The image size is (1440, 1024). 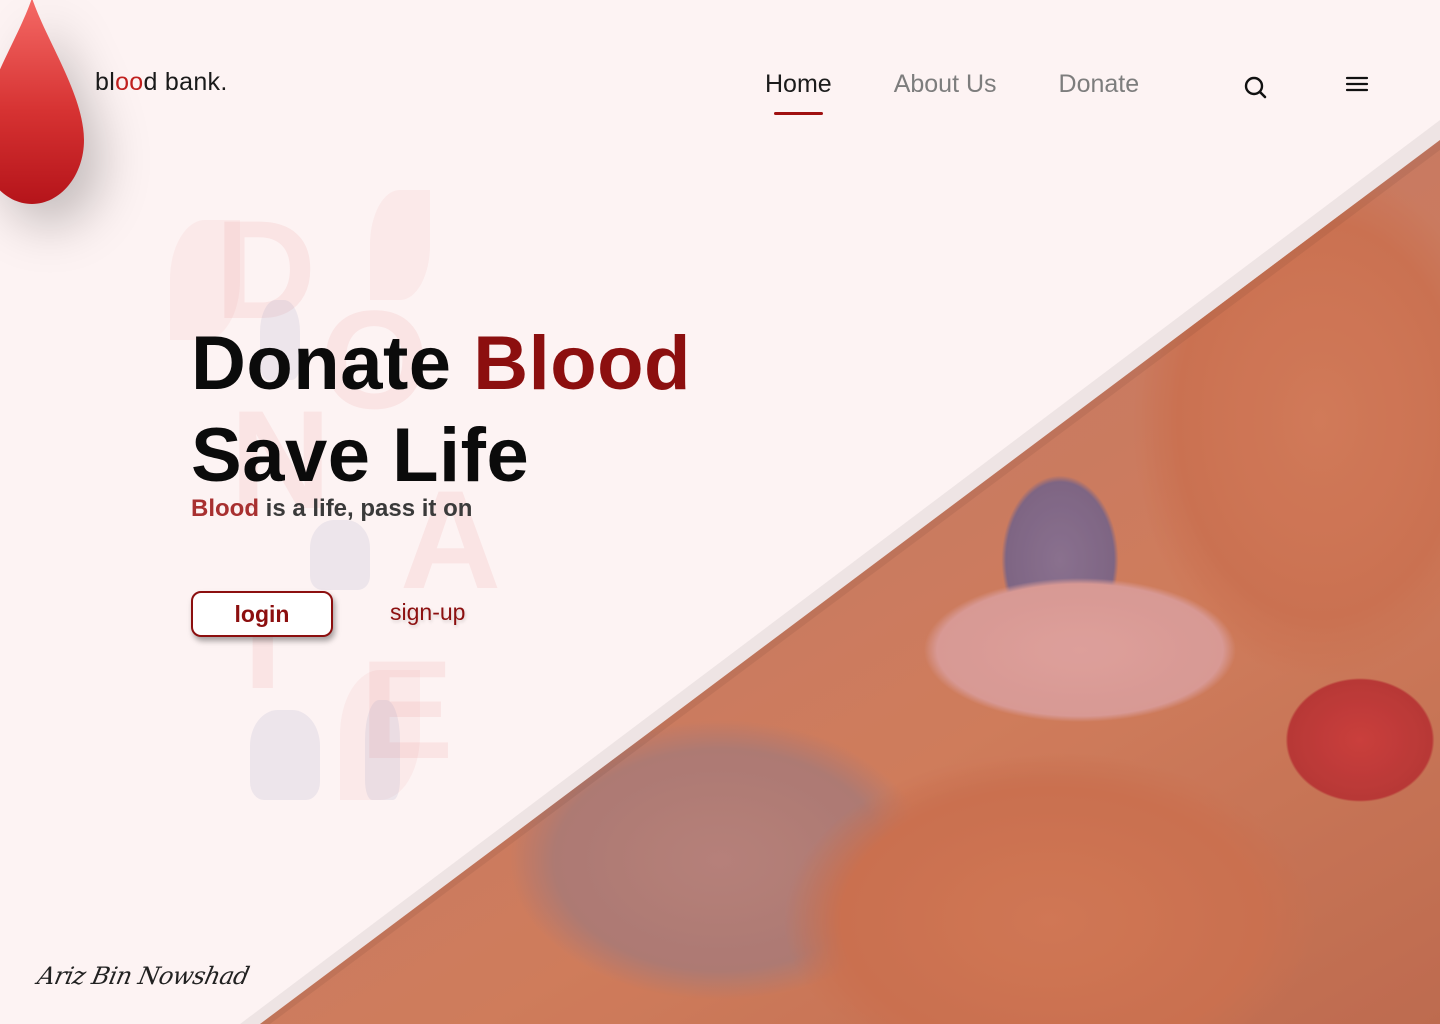 I want to click on hero-title: Donate Blood Save Life, so click(x=441, y=410).